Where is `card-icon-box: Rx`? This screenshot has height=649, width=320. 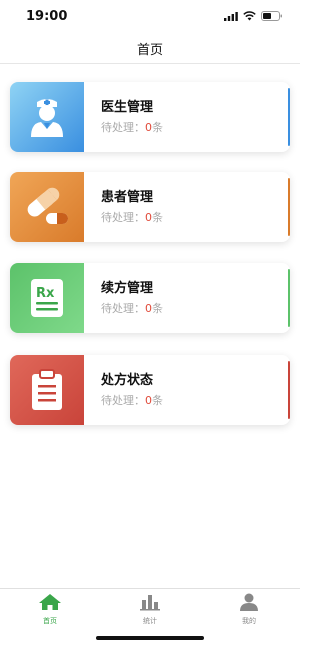
card-icon-box: Rx is located at coordinates (47, 298).